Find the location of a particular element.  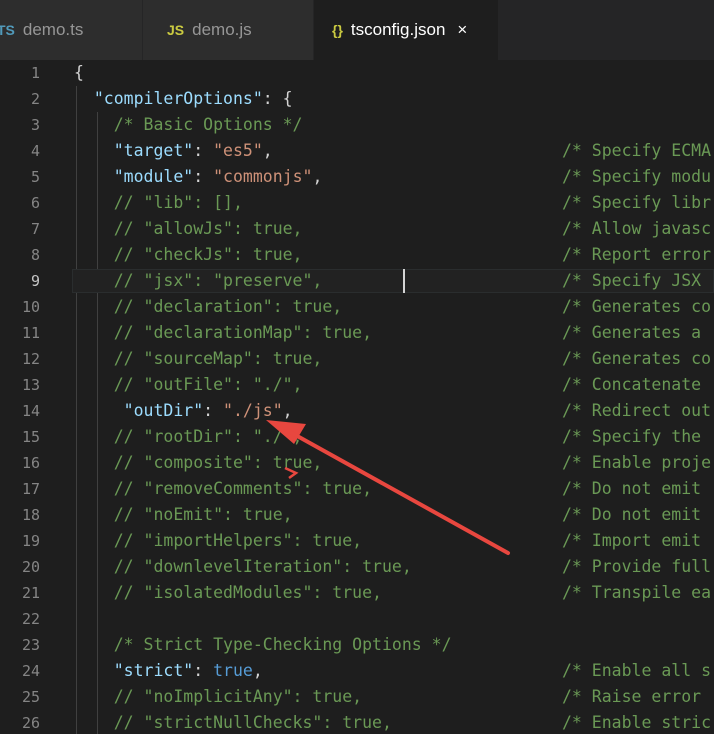

arrow-shaft is located at coordinates (399, 492).